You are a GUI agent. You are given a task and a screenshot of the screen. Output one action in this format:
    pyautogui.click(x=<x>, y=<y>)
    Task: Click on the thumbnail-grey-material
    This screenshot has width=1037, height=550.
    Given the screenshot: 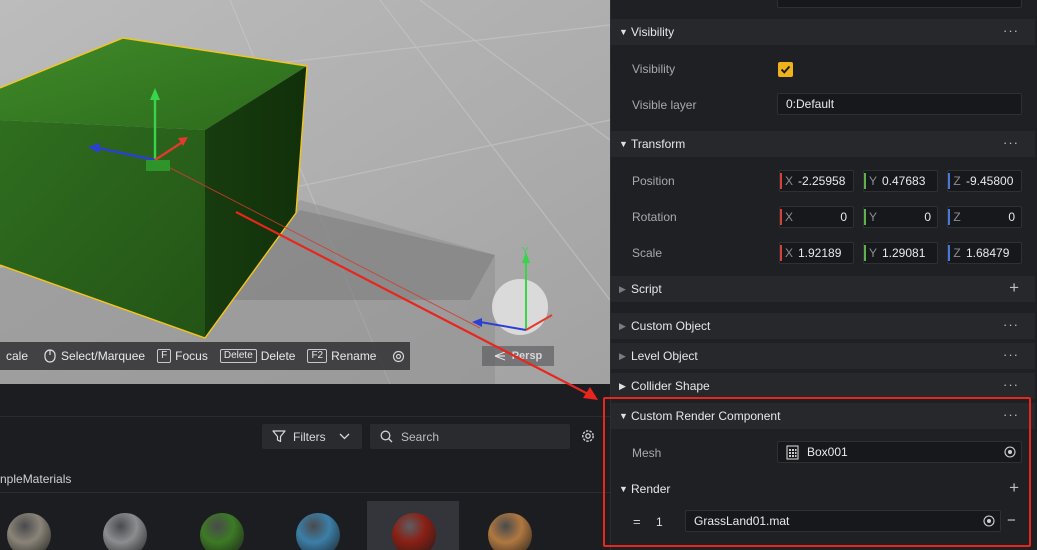 What is the action you would take?
    pyautogui.click(x=125, y=530)
    